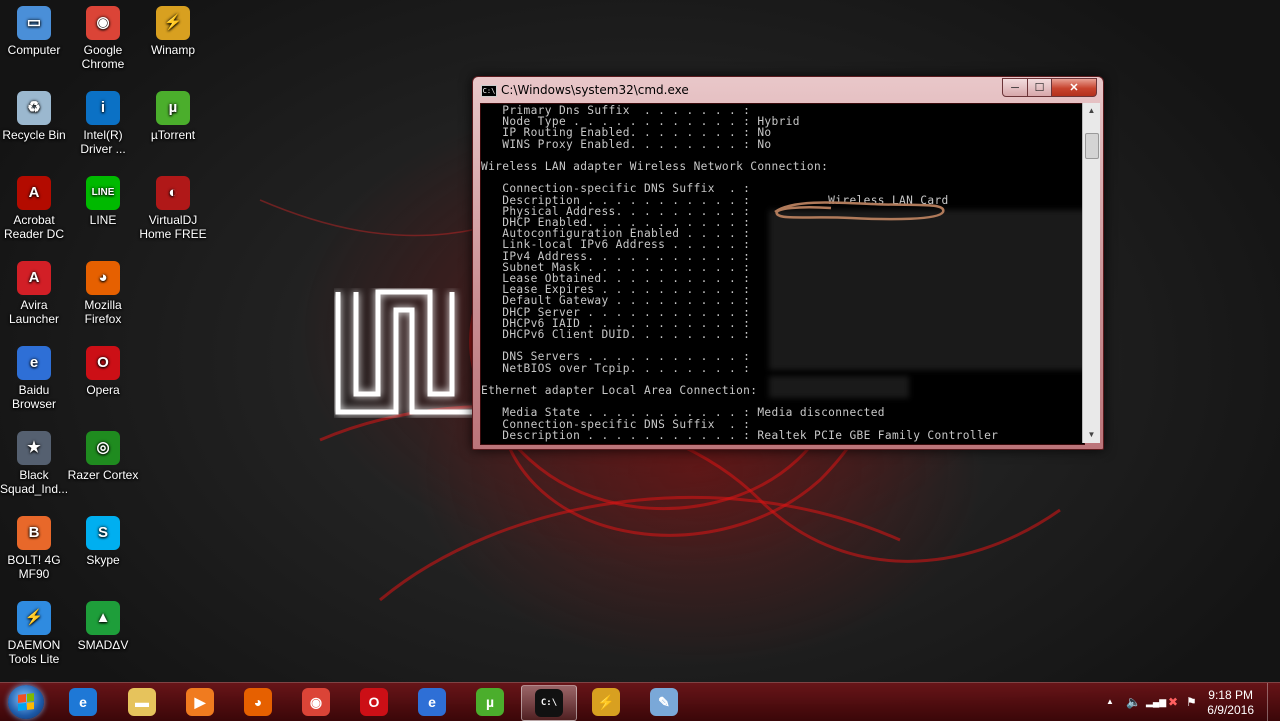 The height and width of the screenshot is (721, 1280). I want to click on title-bar: C:\ C:\Windows\system32\cmd.exe ─ ☐ ✕, so click(788, 89).